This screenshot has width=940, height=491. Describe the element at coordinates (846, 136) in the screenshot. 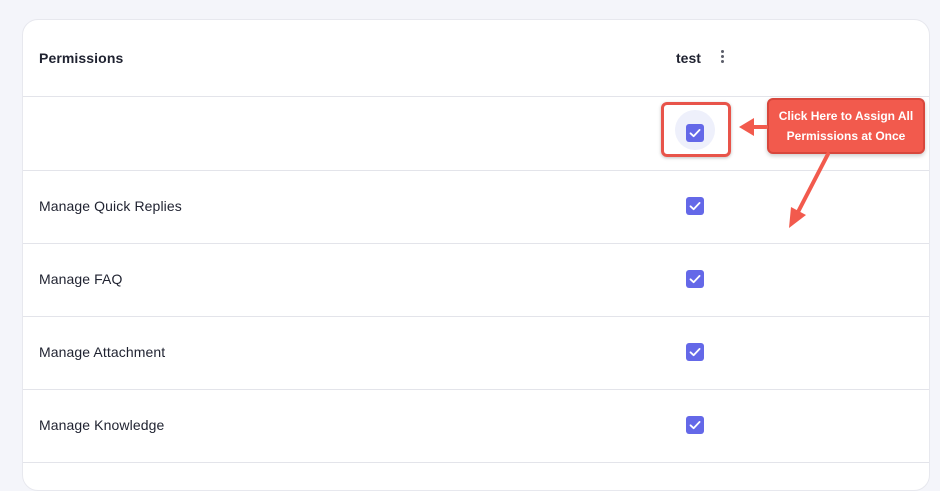

I see `callout-line-2: Permissions at Once` at that location.